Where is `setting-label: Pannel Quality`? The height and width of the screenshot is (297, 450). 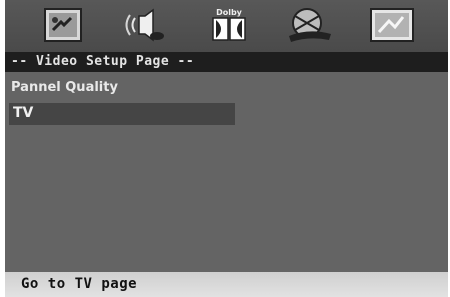 setting-label: Pannel Quality is located at coordinates (64, 87).